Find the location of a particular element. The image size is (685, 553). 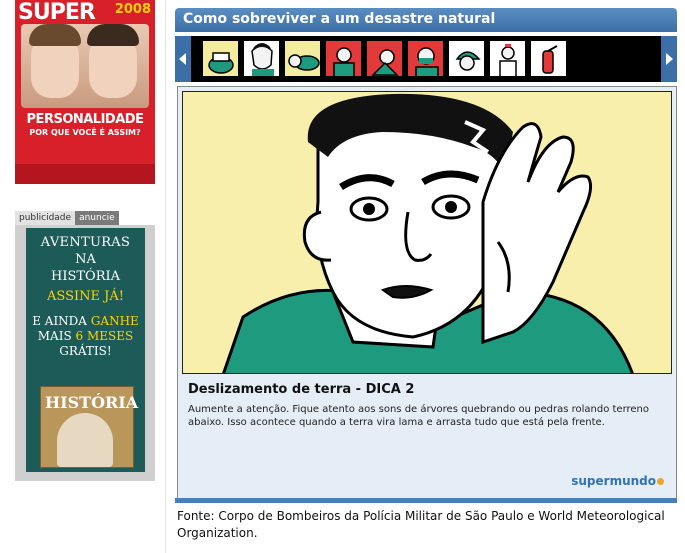

carousel-next-button is located at coordinates (669, 59).